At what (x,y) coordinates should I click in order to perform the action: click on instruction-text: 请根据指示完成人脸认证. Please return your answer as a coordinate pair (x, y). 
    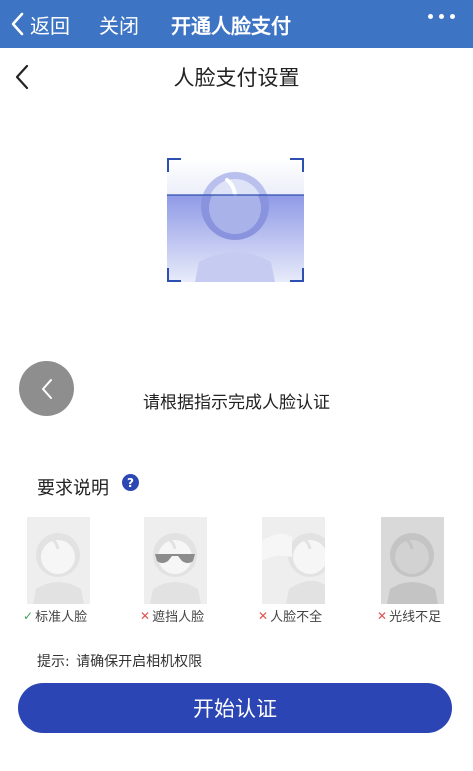
    Looking at the image, I should click on (236, 403).